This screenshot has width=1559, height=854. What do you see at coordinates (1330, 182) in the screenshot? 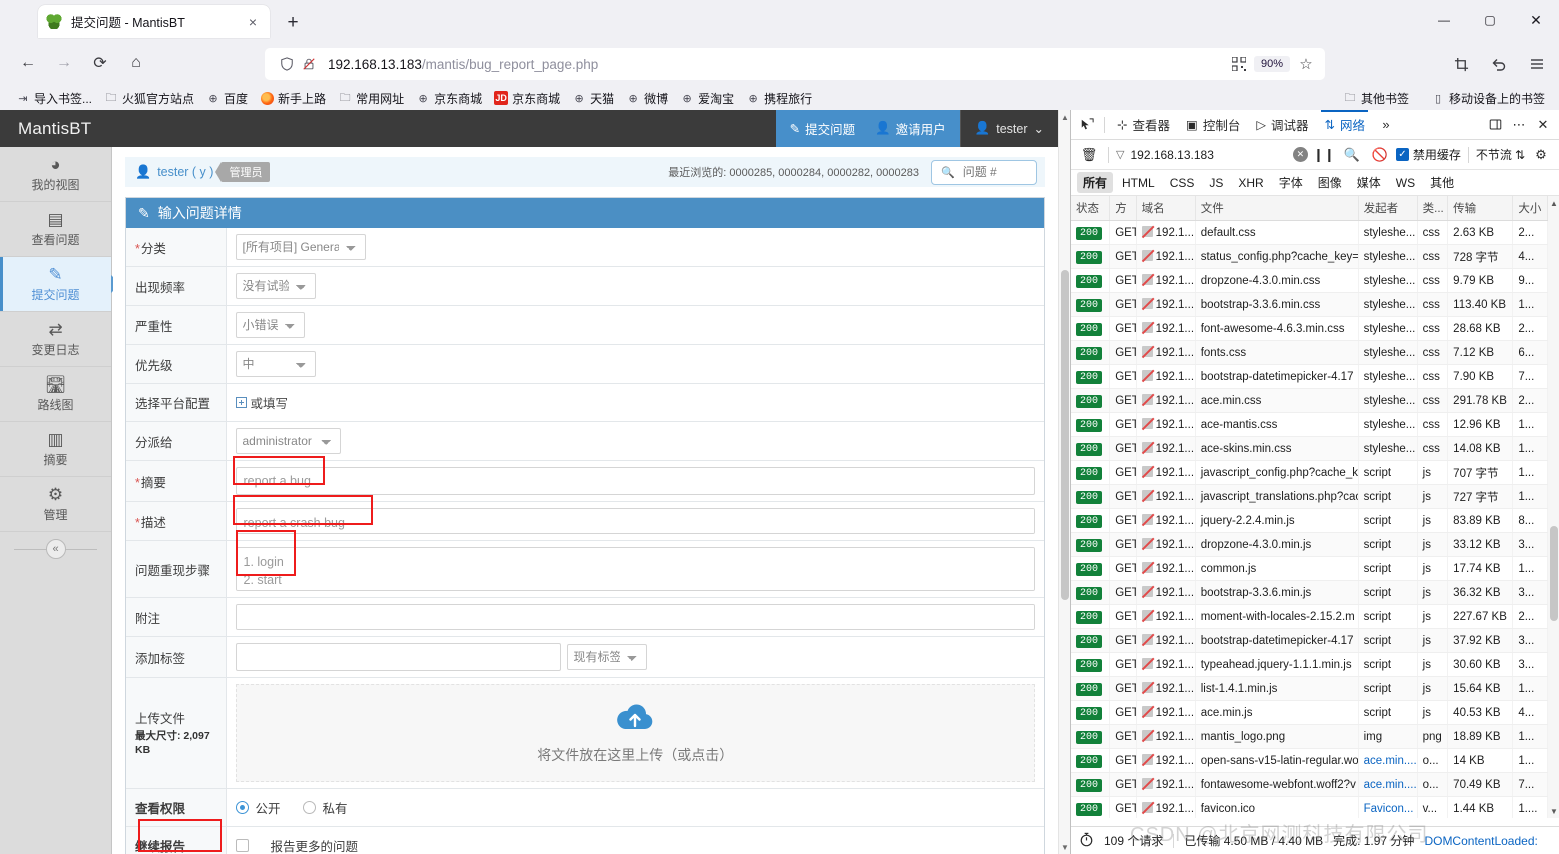
I see `type-filter-images: 图像` at bounding box center [1330, 182].